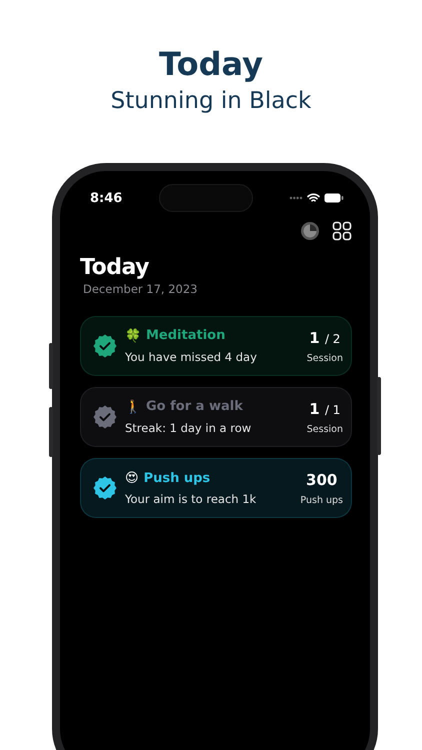  What do you see at coordinates (191, 357) in the screenshot?
I see `habit-detail: You have missed 4 day` at bounding box center [191, 357].